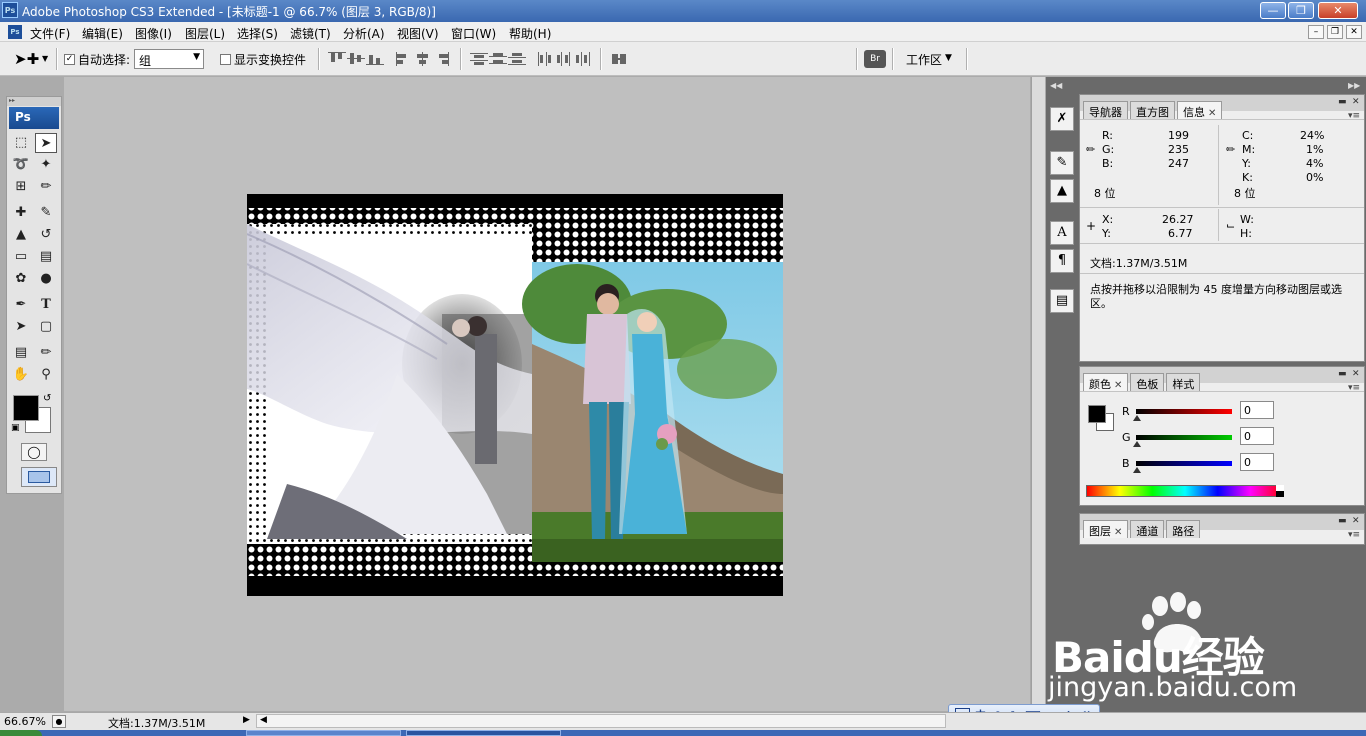 Image resolution: width=1366 pixels, height=736 pixels. I want to click on distribute-right-icon, so click(584, 59).